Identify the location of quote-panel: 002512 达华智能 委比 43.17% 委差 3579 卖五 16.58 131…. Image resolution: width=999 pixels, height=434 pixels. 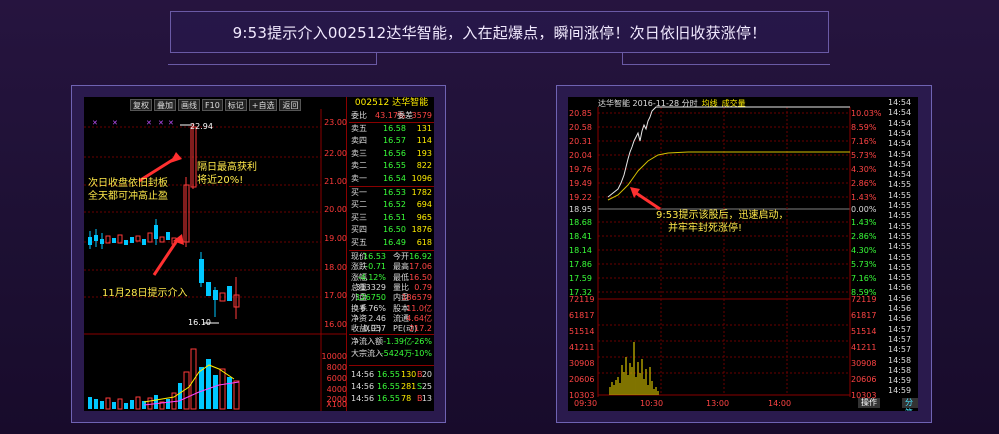
(391, 254).